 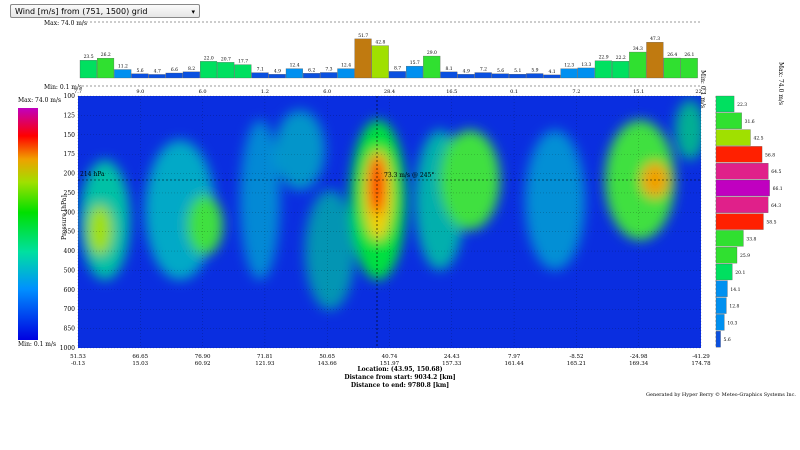 I want to click on bottom-tick-lat: 7.97, so click(x=514, y=357).